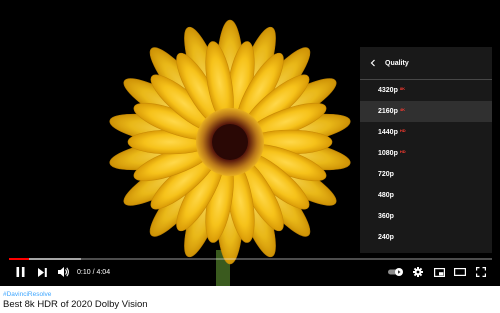 The image size is (500, 313). Describe the element at coordinates (426, 90) in the screenshot. I see `quality-option-4320p: 4320p 8K` at that location.